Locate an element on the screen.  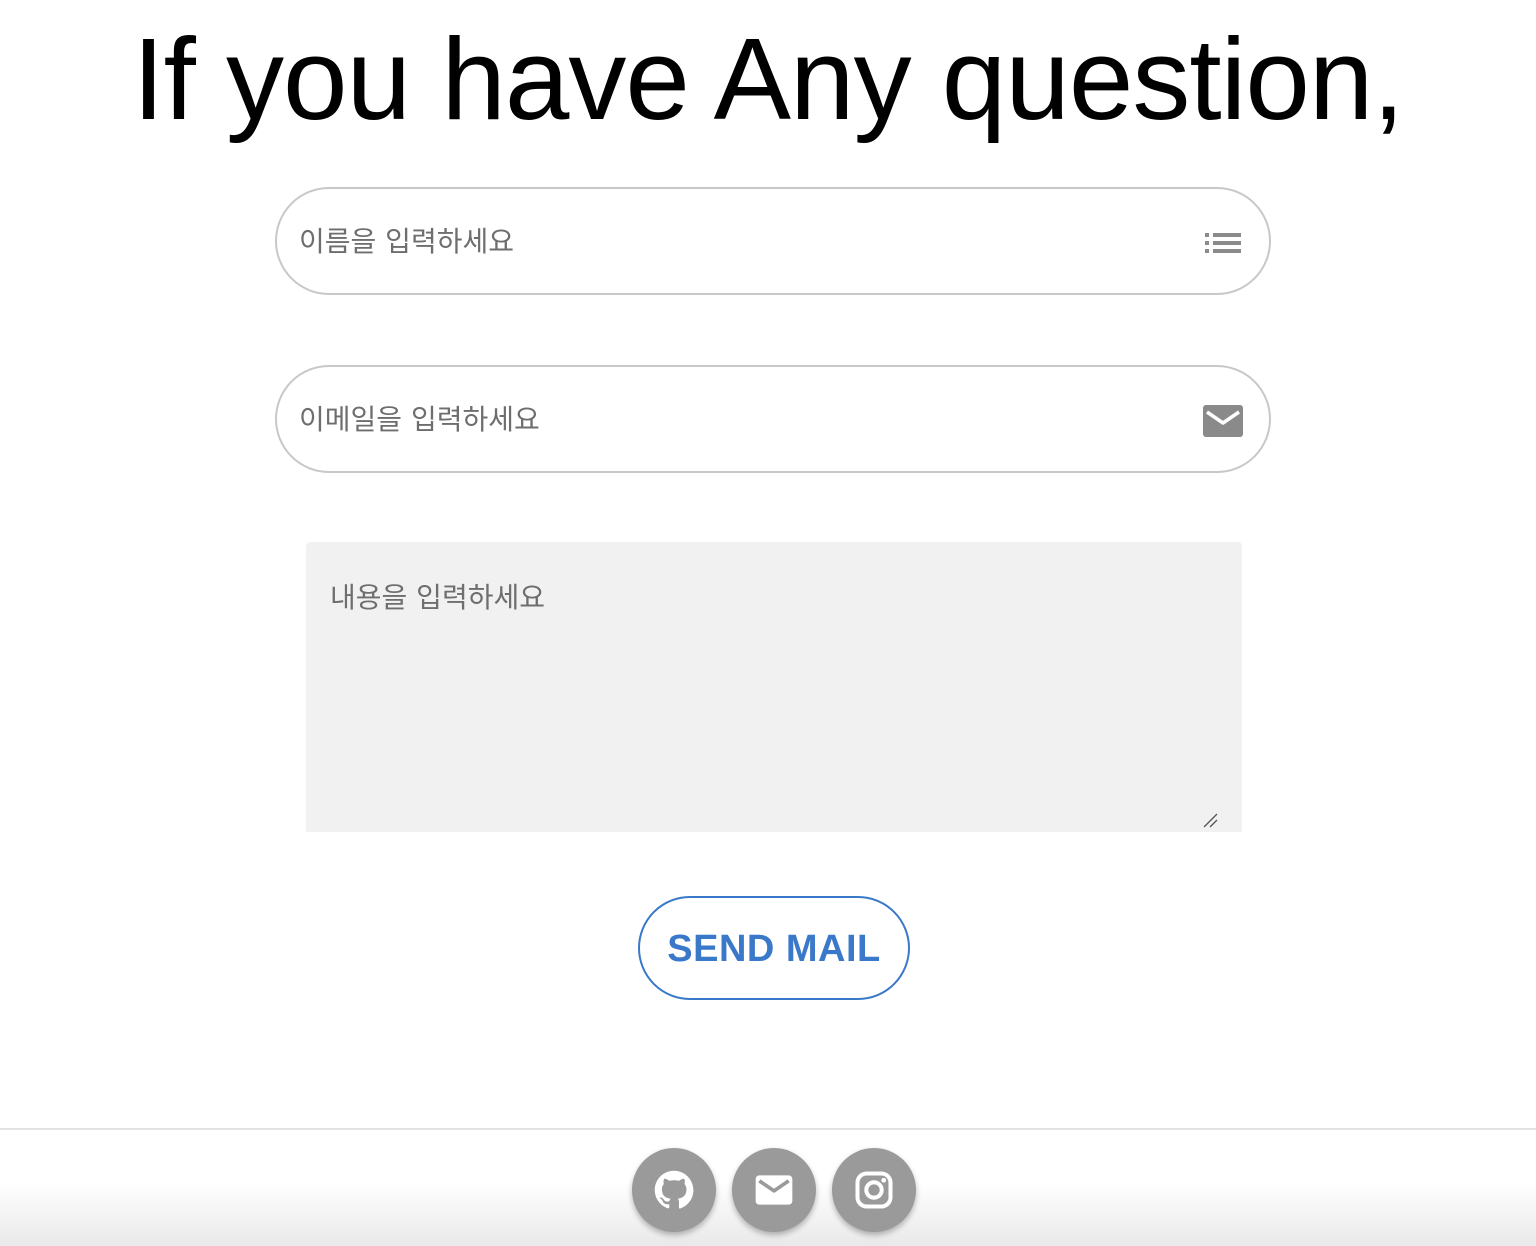
email-field is located at coordinates (773, 419).